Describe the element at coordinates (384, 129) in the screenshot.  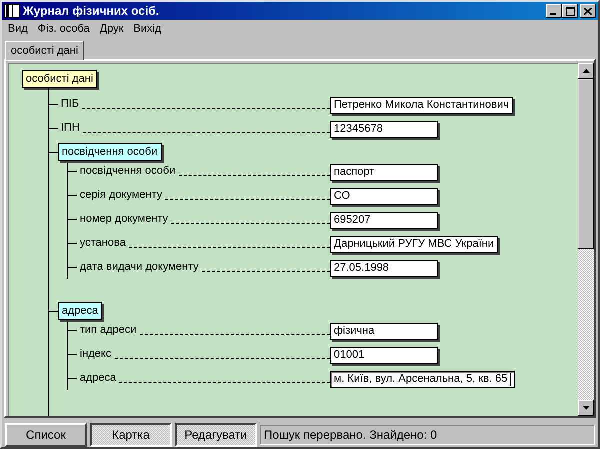
I see `input-field: 12345678` at that location.